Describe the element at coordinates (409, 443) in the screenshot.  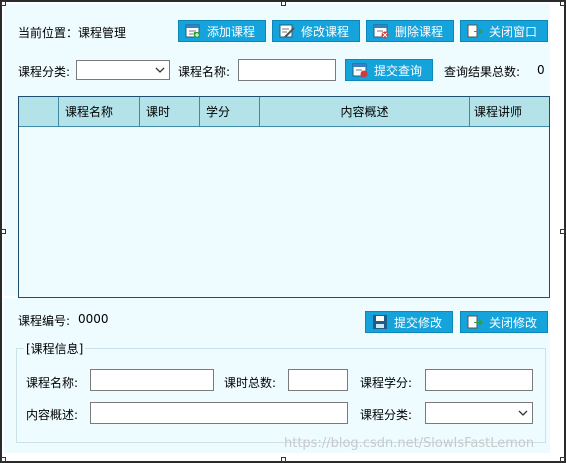
I see `watermark: https://blog.csdn.net/SlowIsFastLemon` at that location.